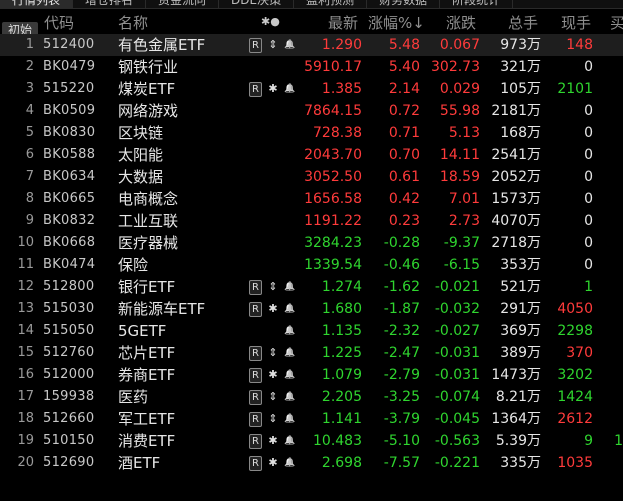  Describe the element at coordinates (311, 67) in the screenshot. I see `table-row: 2 BK0479 钢铁行业 5910.17 5.40 302.73 321万 0` at that location.